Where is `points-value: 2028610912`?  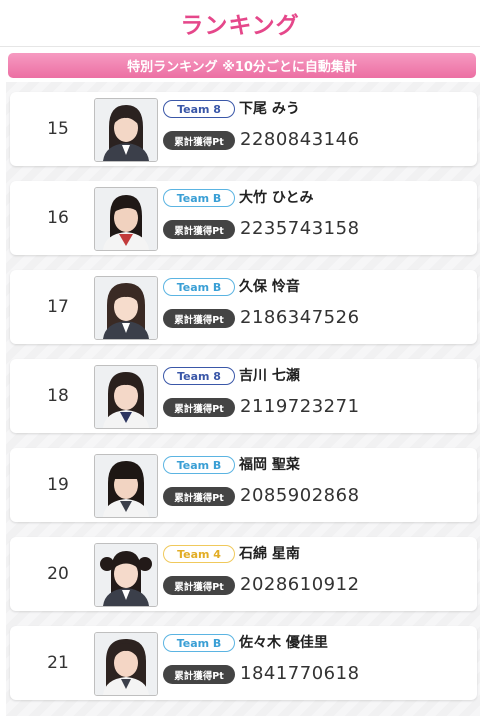
points-value: 2028610912 is located at coordinates (300, 584).